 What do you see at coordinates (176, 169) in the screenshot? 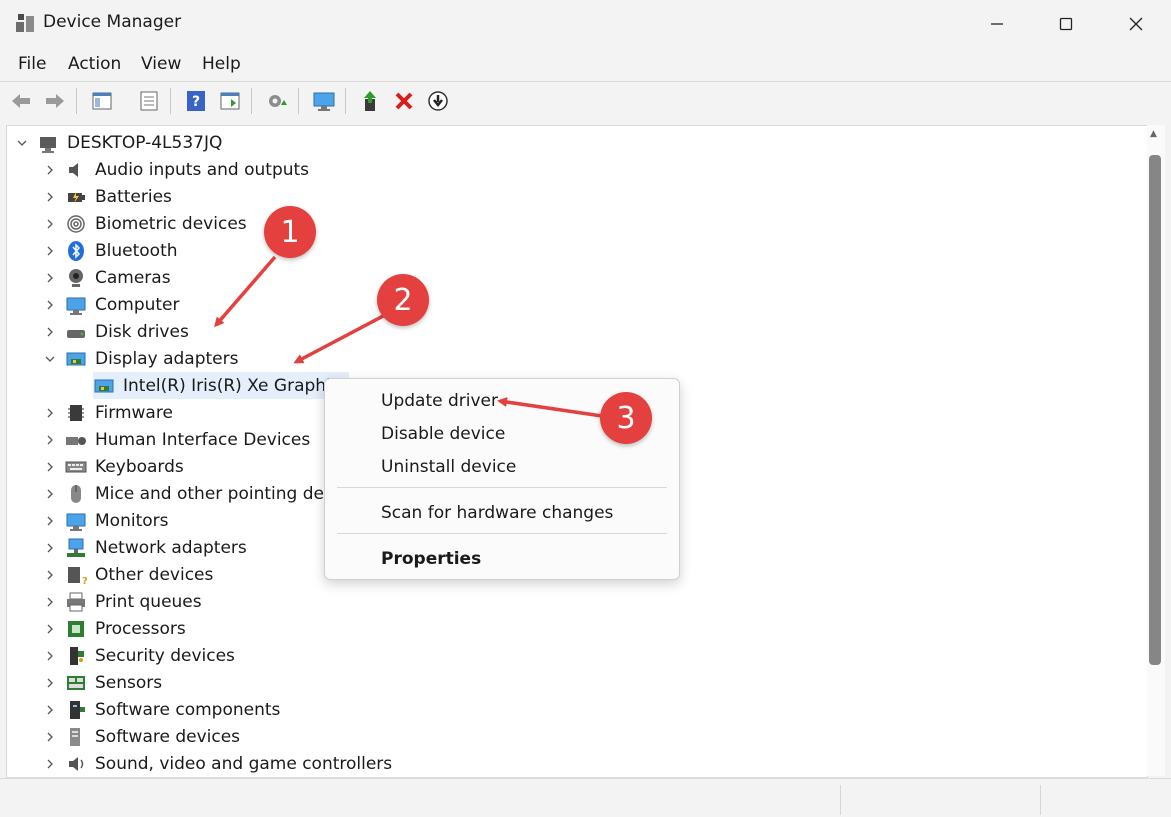
I see `tree-category: Audio inputs and outputs` at bounding box center [176, 169].